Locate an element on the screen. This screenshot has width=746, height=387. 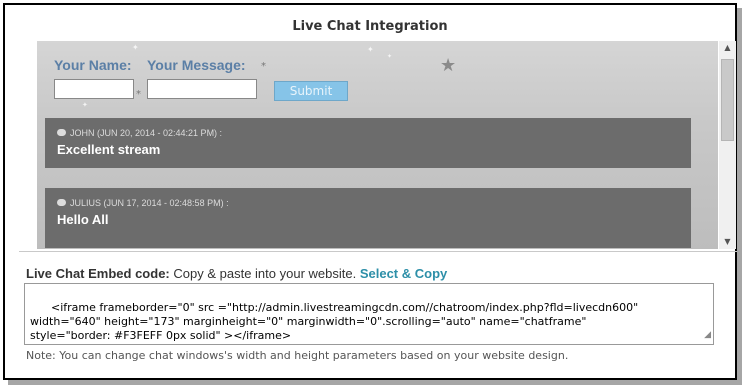
page-title: Live Chat Integration is located at coordinates (370, 26).